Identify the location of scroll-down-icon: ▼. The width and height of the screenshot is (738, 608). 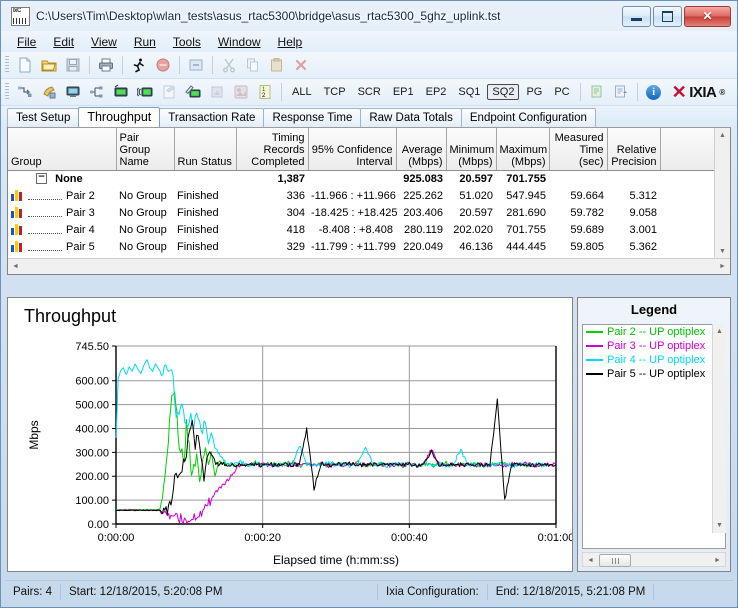
(722, 251).